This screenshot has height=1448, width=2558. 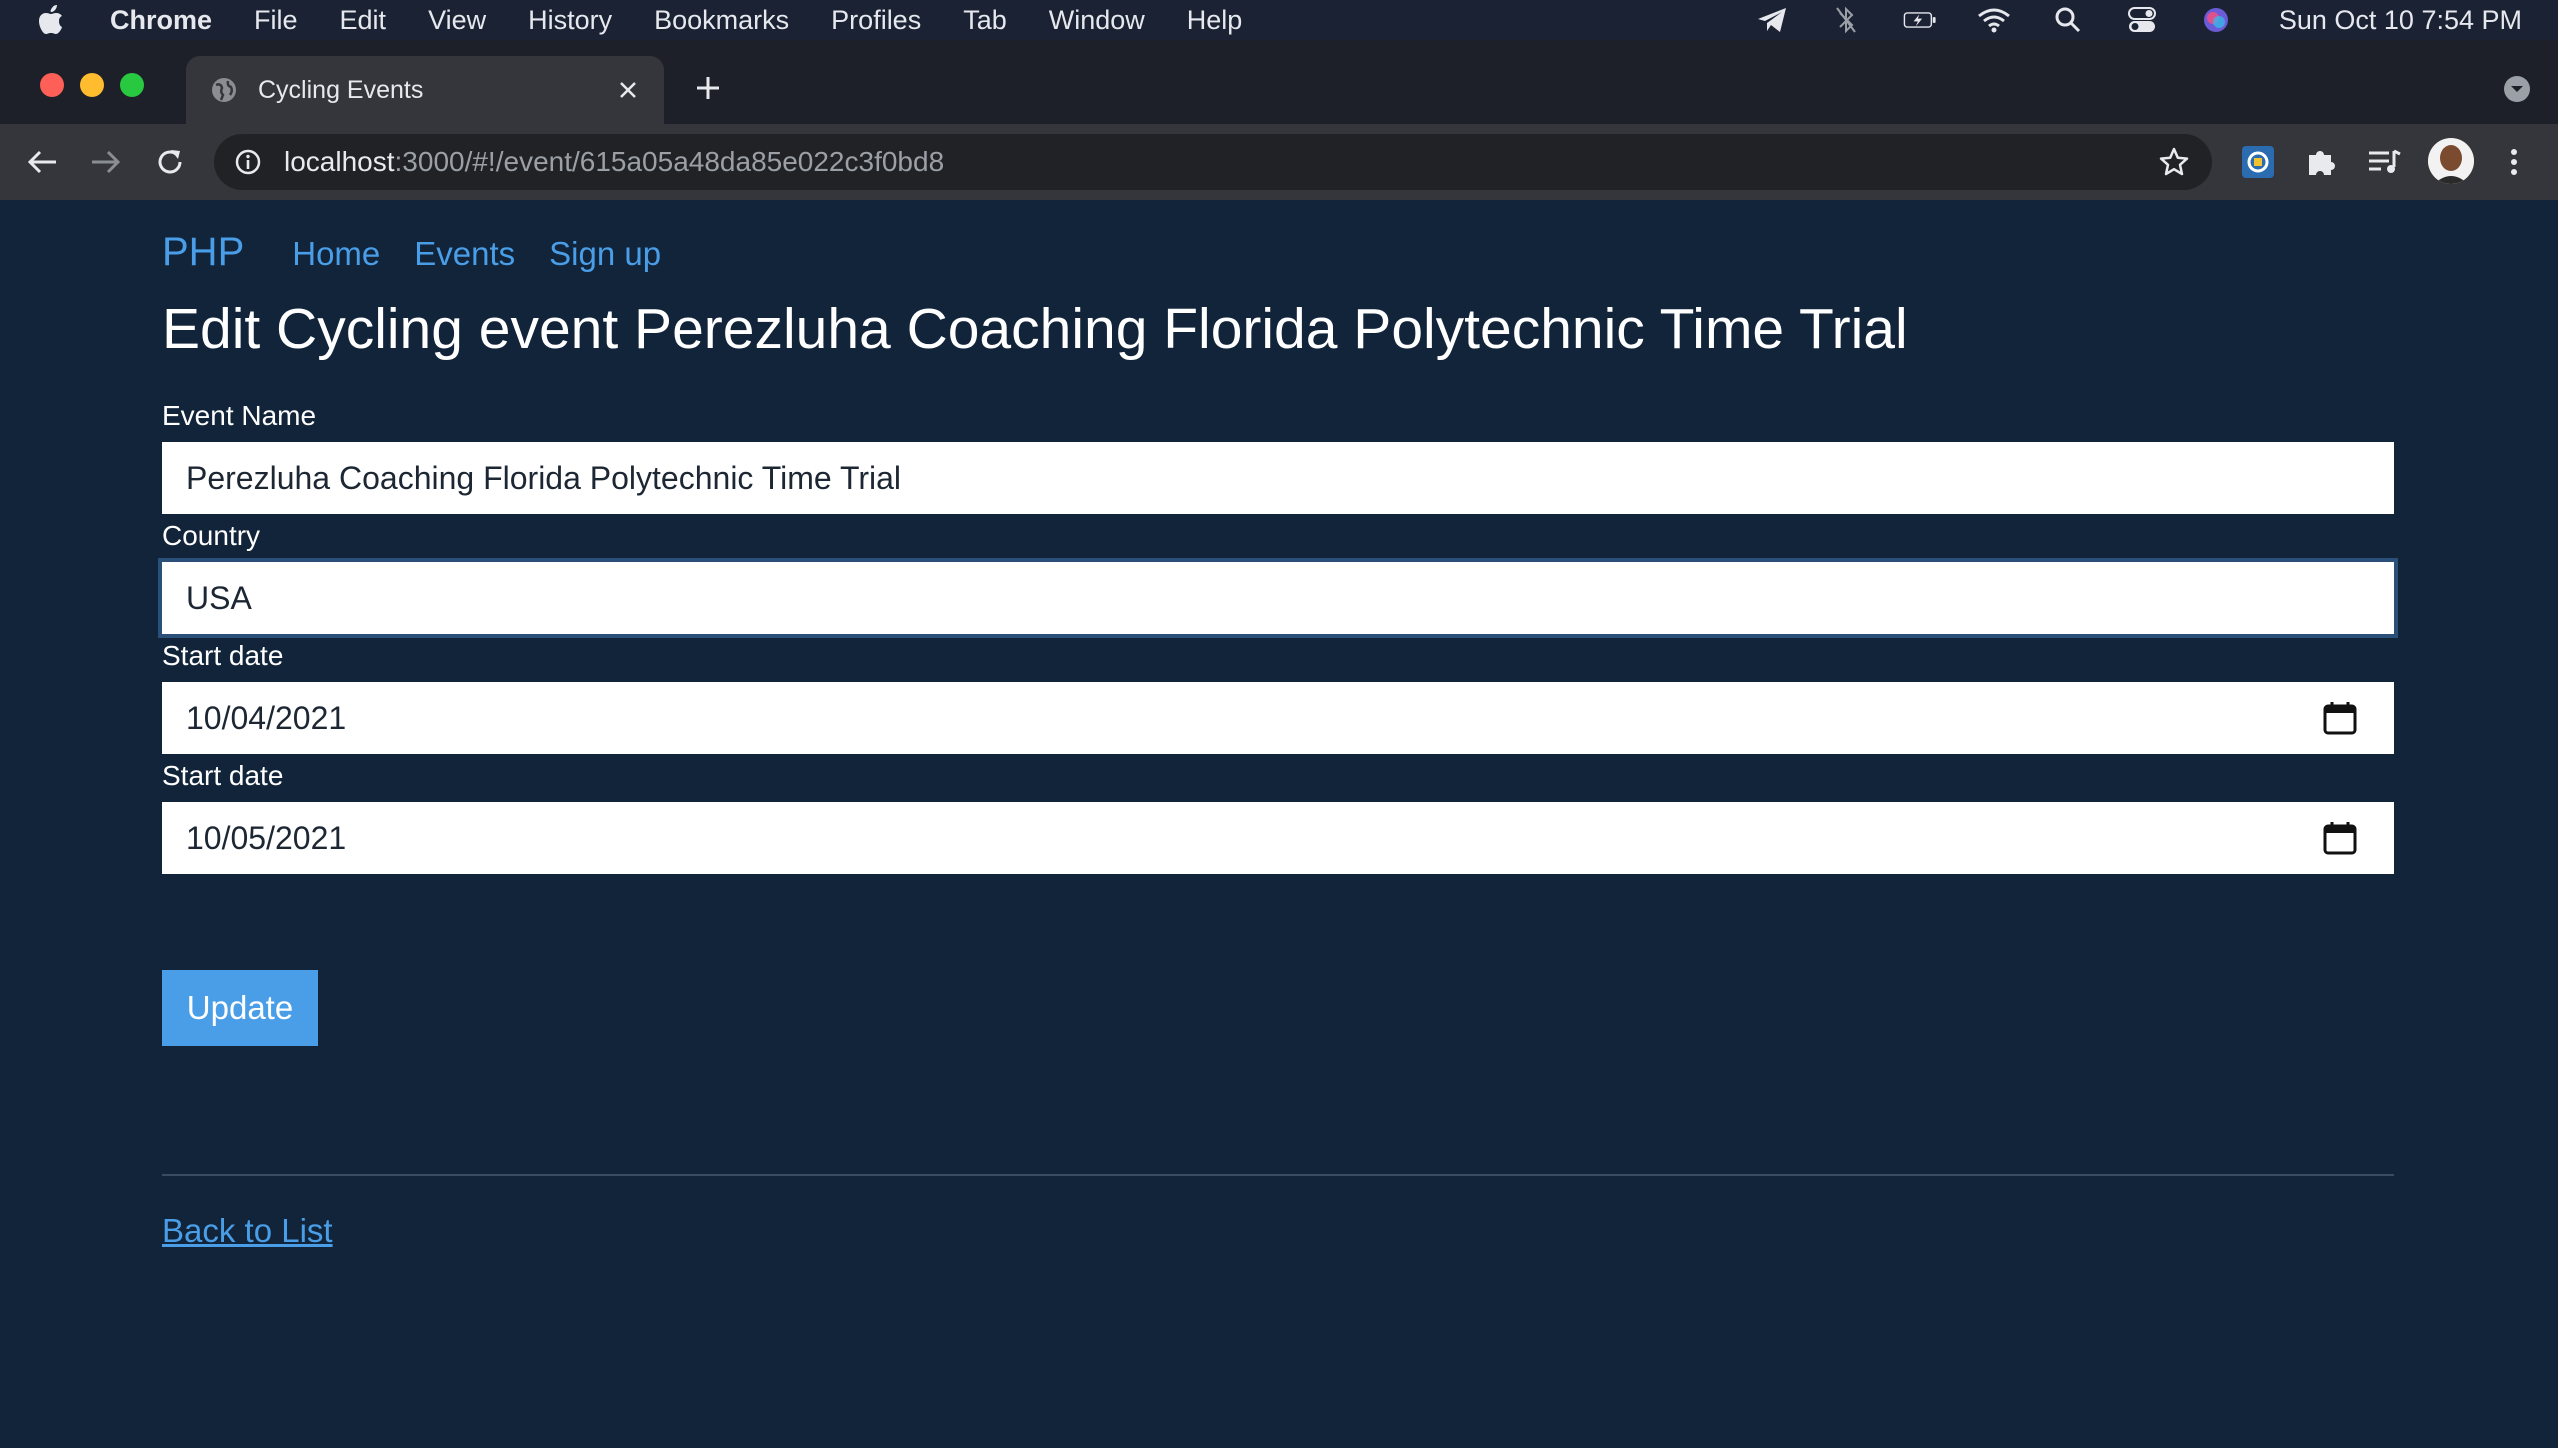 I want to click on bookmark-star-icon, so click(x=2174, y=162).